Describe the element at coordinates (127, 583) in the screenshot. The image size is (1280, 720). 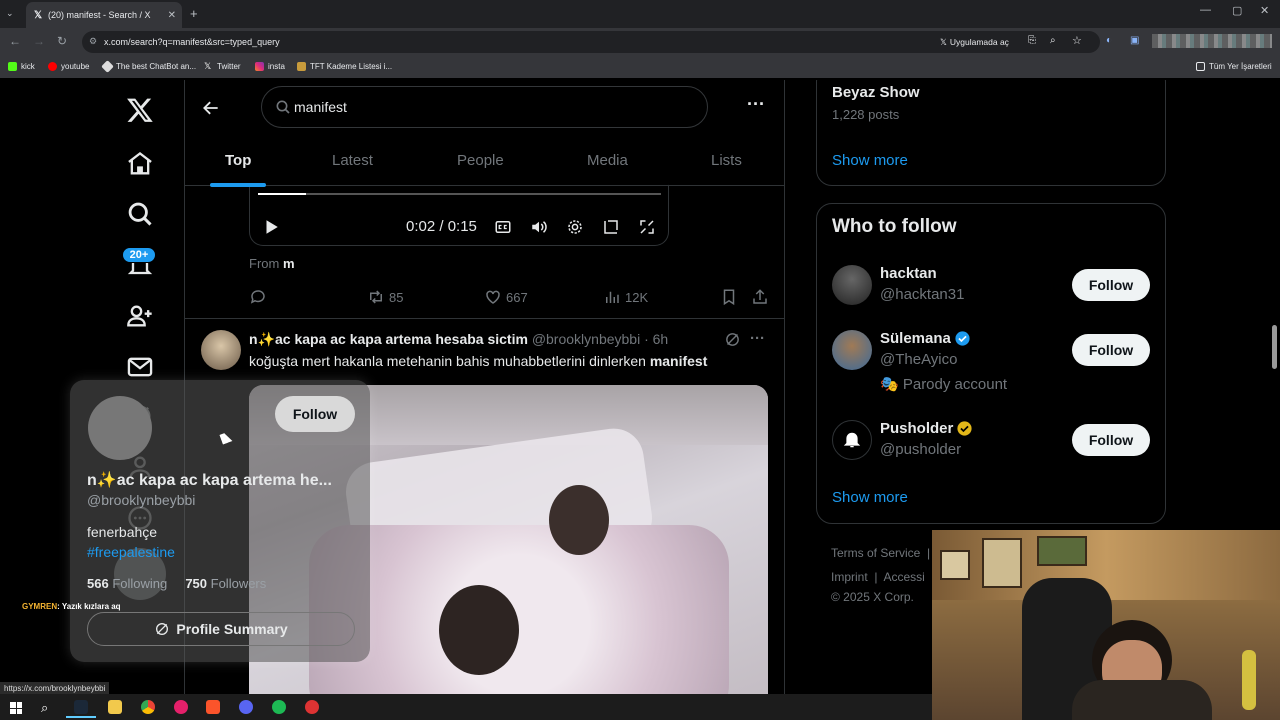
I see `following-stat: 566 Following` at that location.